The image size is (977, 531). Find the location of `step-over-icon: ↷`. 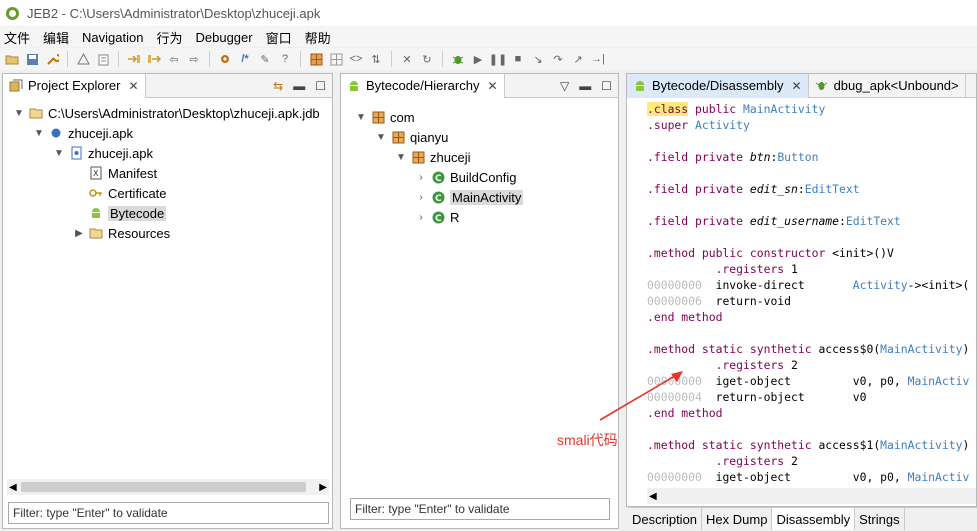

step-over-icon: ↷ is located at coordinates (558, 59).